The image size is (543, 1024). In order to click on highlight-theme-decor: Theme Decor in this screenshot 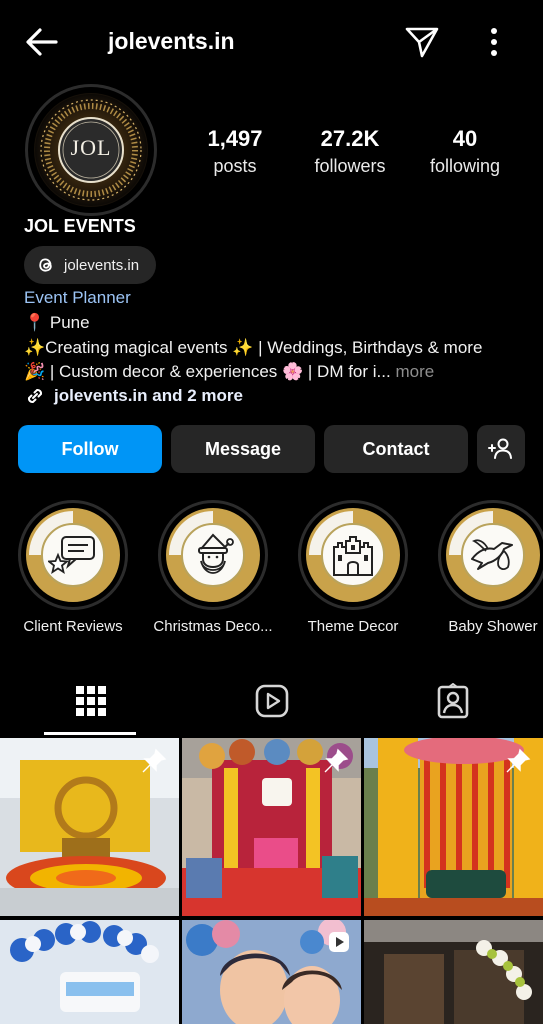, I will do `click(353, 567)`.